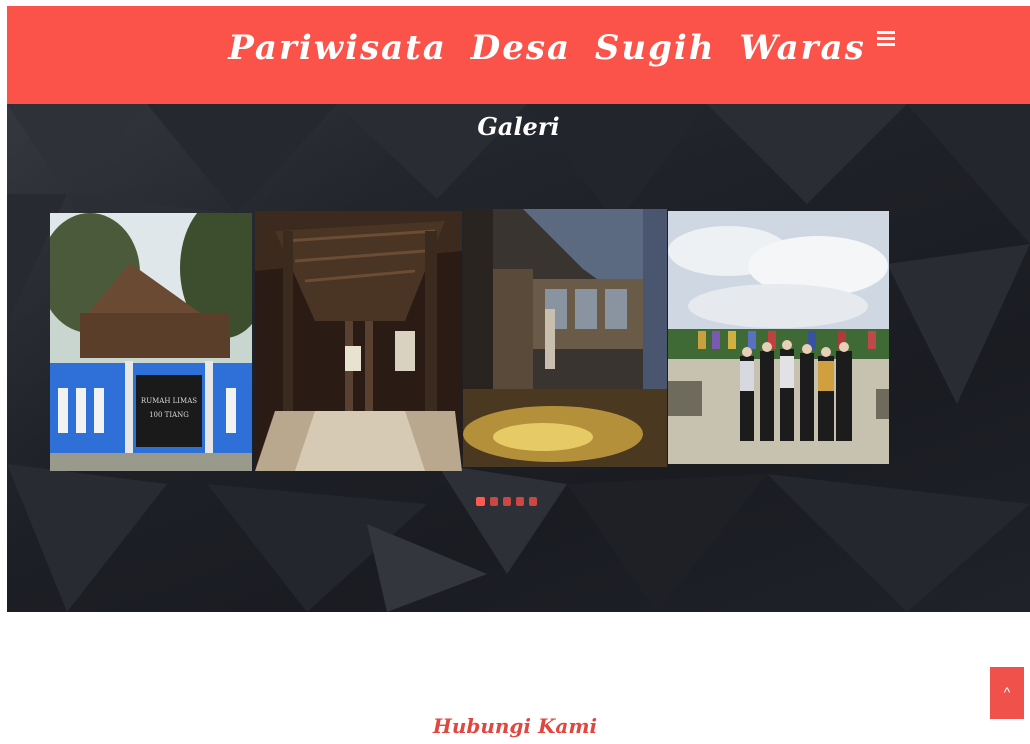 The width and height of the screenshot is (1030, 744). I want to click on chevron-up-icon: ^, so click(1007, 692).